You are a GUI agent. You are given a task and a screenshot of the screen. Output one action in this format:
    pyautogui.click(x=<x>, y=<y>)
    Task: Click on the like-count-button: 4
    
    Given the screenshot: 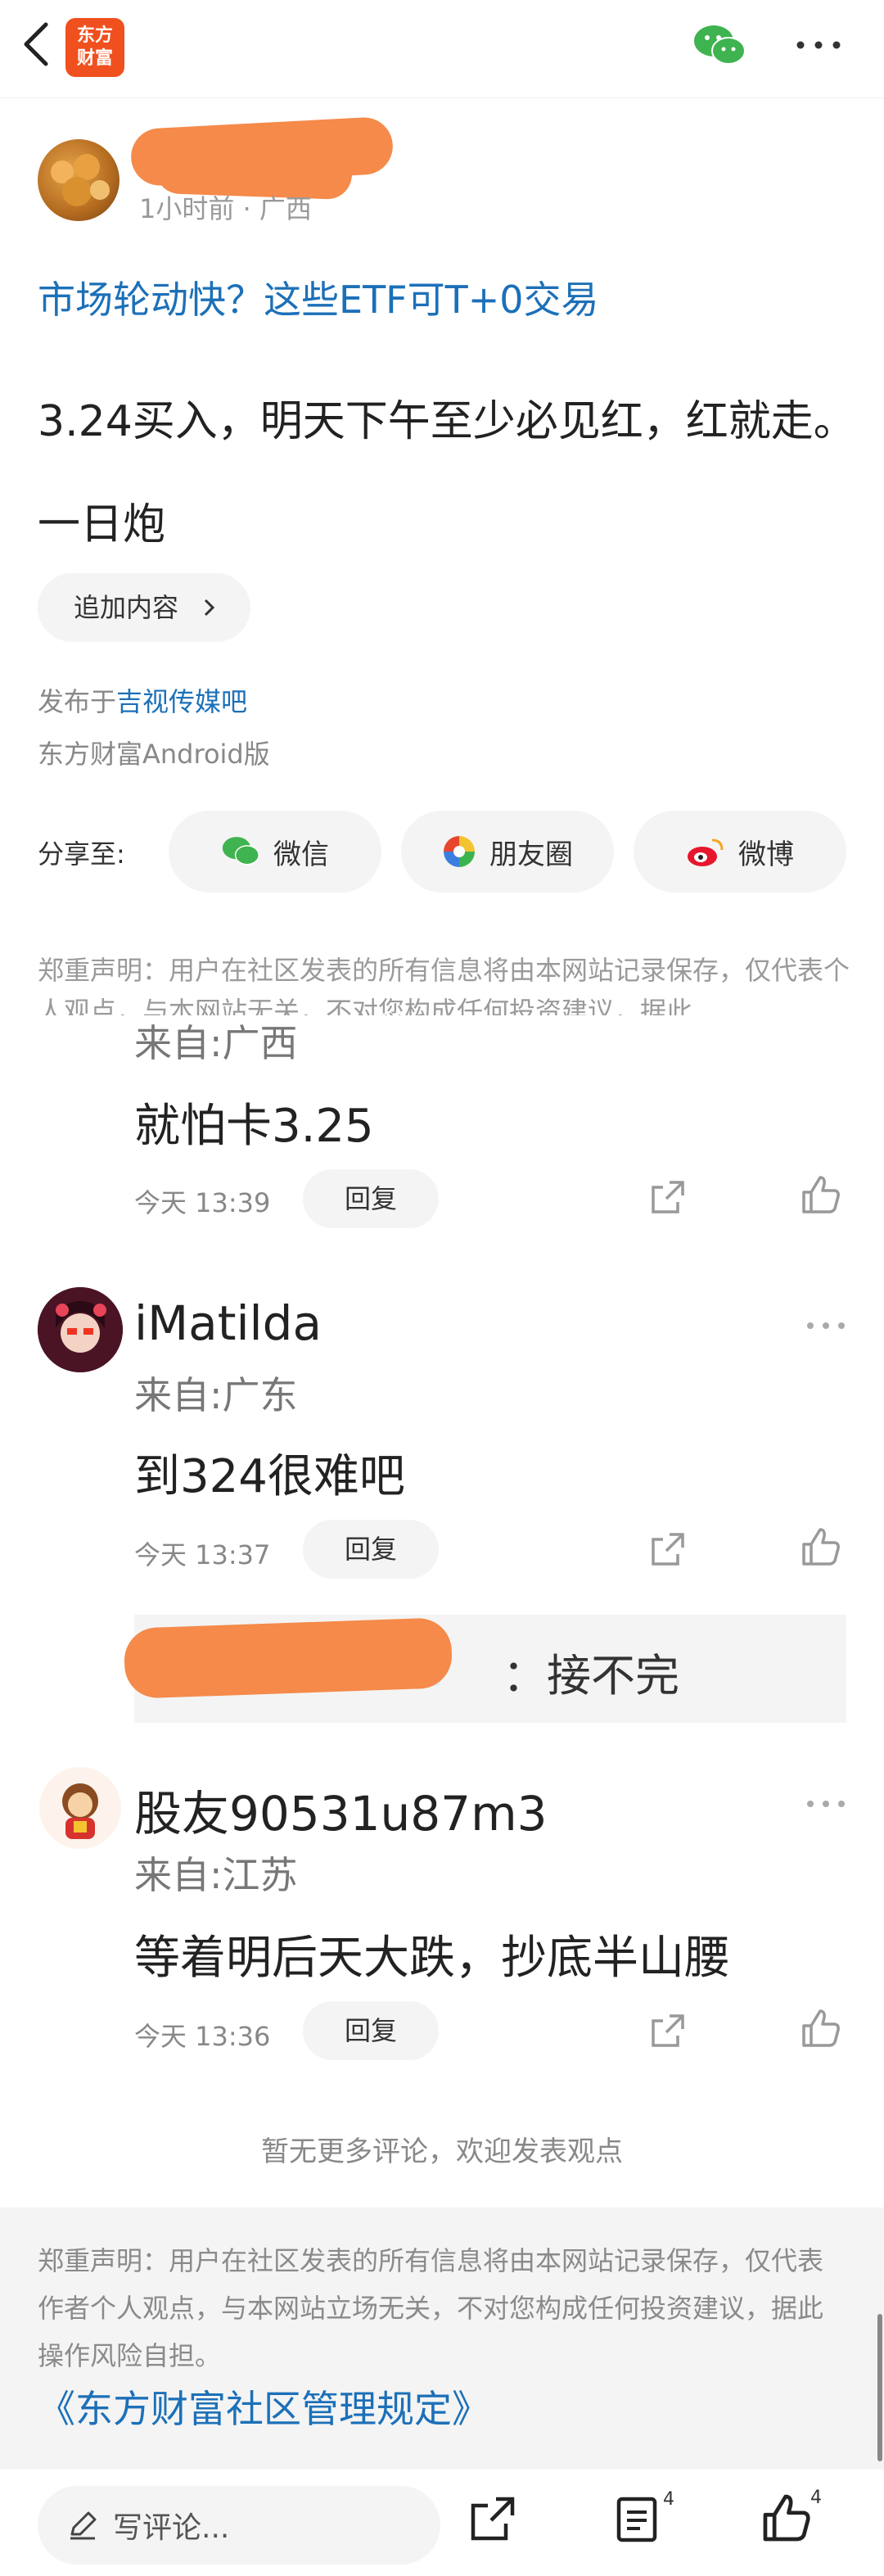 What is the action you would take?
    pyautogui.click(x=792, y=2515)
    